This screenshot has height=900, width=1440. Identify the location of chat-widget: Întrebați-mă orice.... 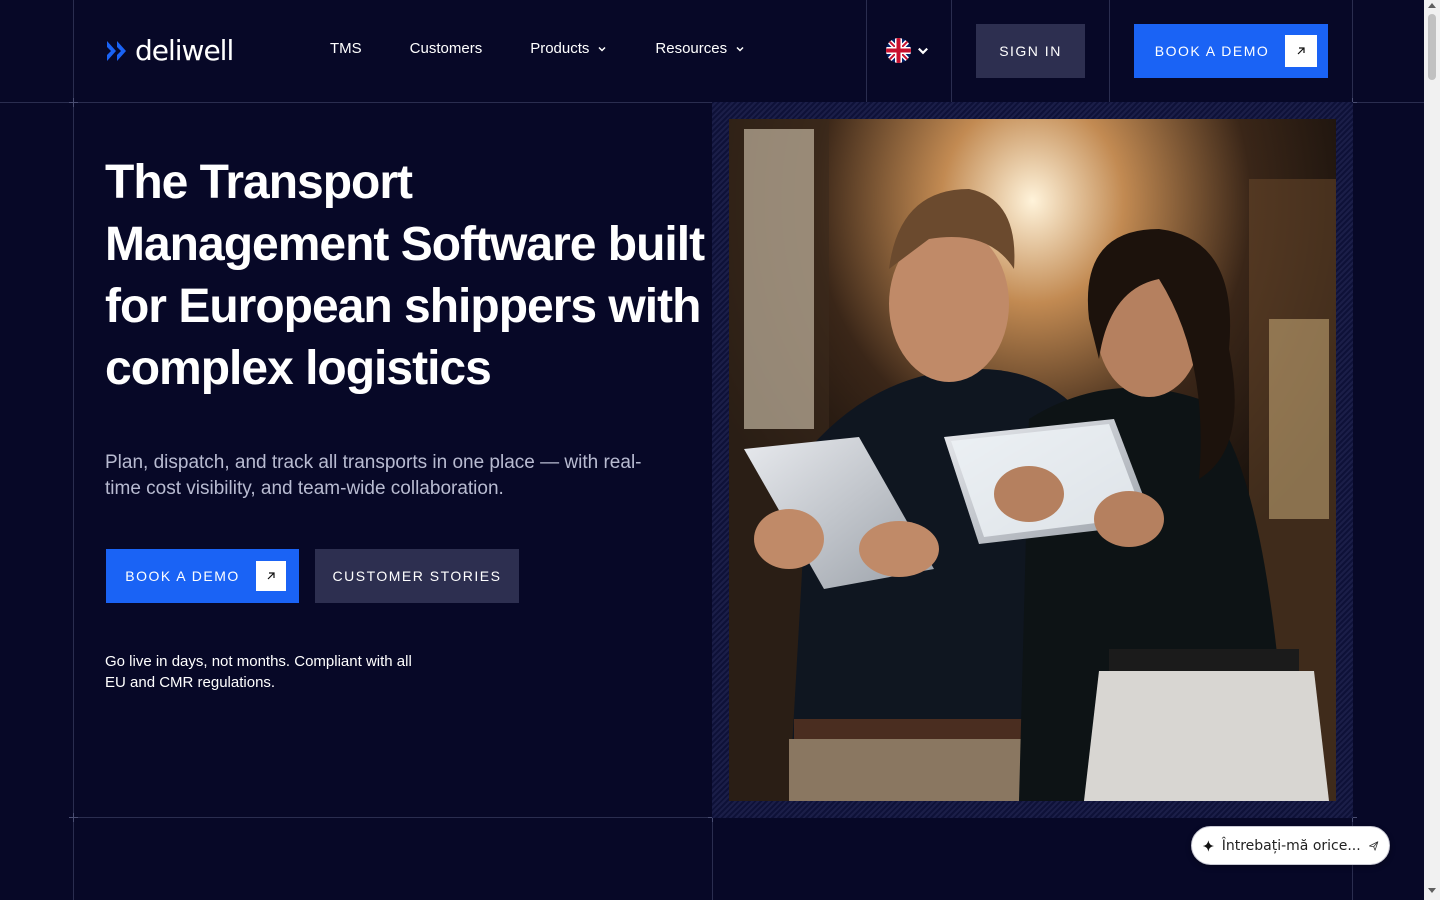
(1290, 845).